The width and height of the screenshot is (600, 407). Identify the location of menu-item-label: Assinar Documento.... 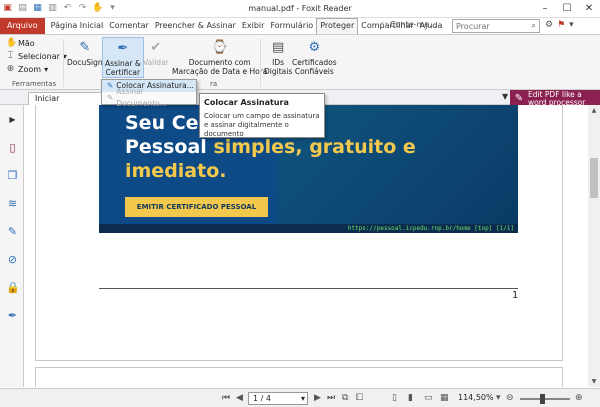
(141, 97).